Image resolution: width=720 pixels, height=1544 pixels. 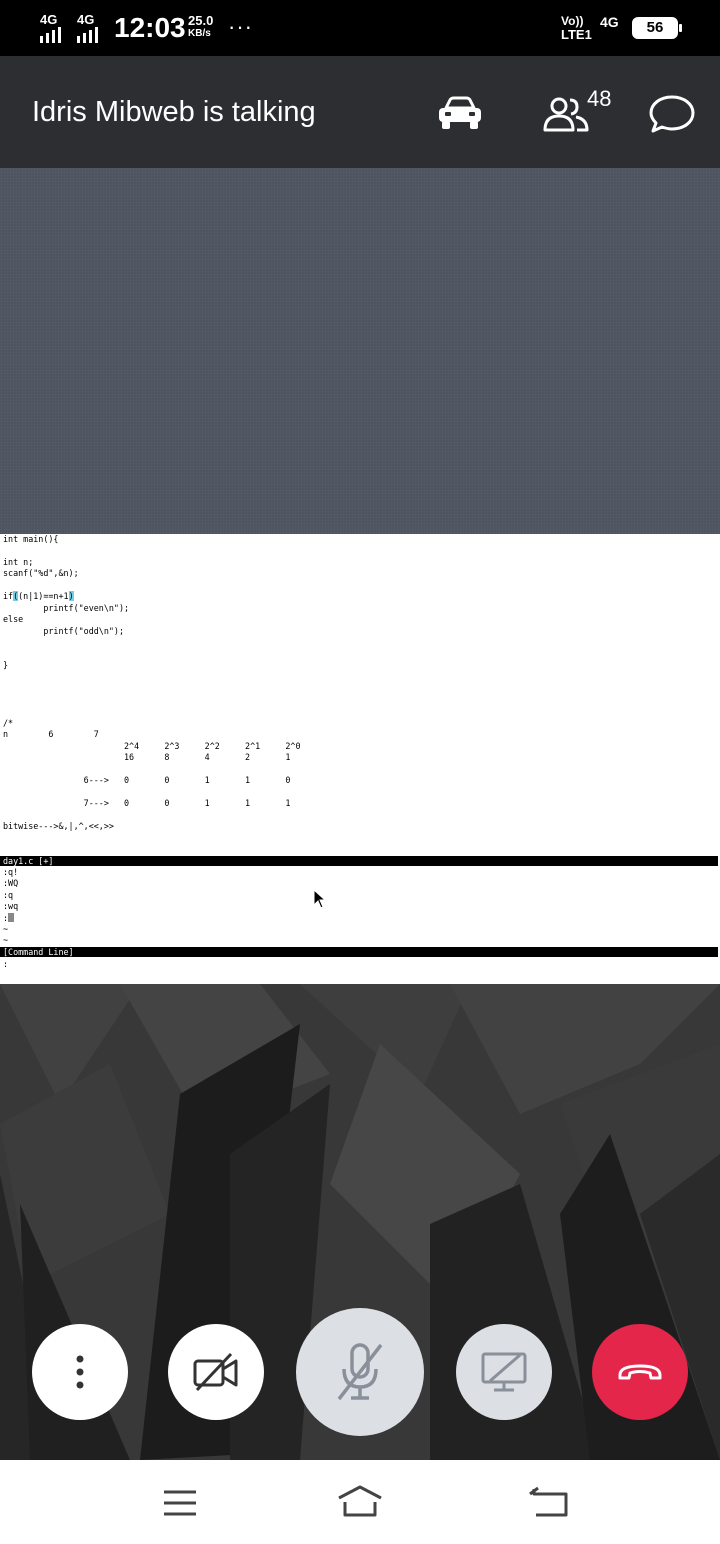 What do you see at coordinates (240, 26) in the screenshot?
I see `more-notifications-icon: ···` at bounding box center [240, 26].